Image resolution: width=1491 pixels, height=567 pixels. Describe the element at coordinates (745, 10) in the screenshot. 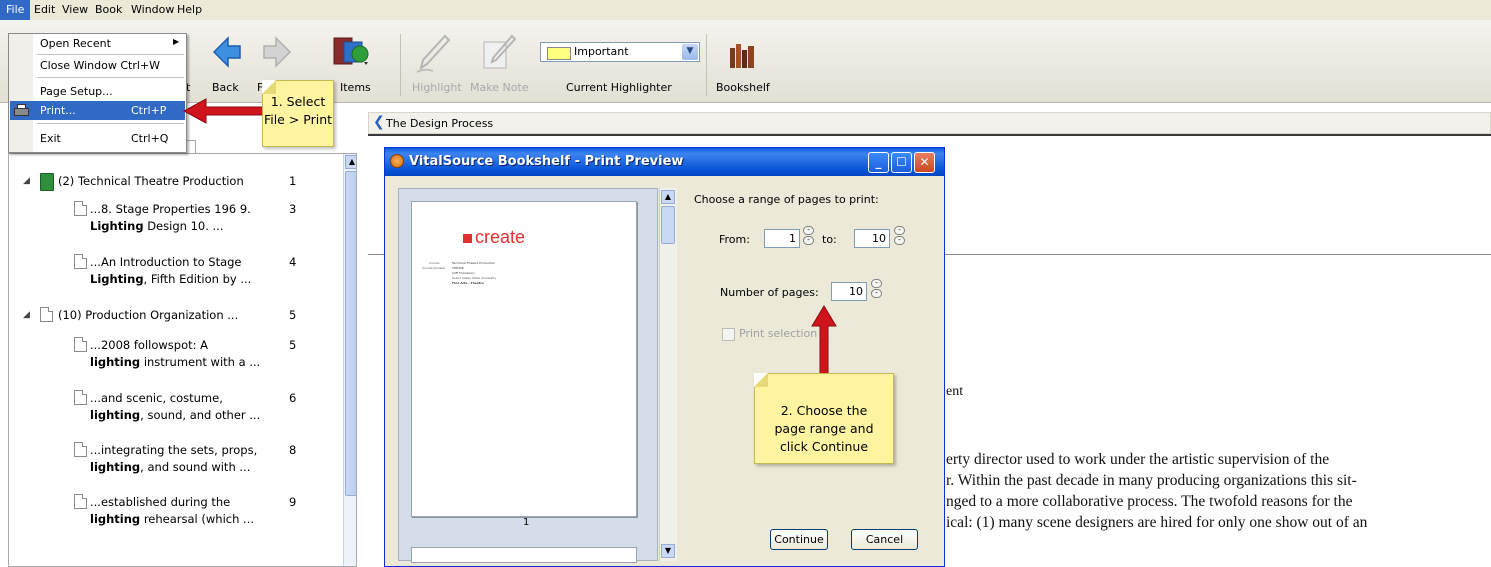

I see `menu-bar: File Edit View Book Window Help` at that location.